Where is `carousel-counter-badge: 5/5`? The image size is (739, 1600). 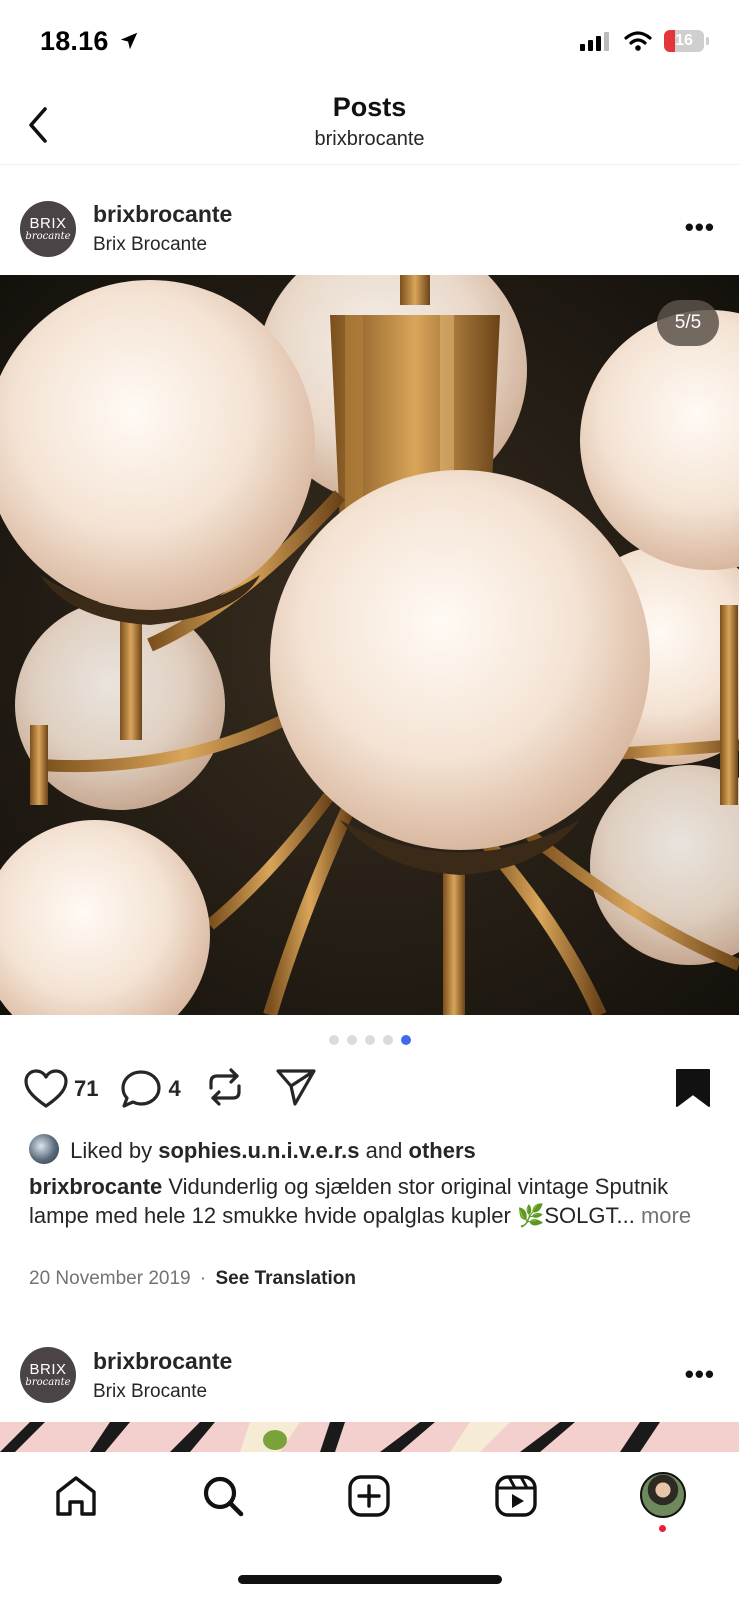
carousel-counter-badge: 5/5 is located at coordinates (688, 323).